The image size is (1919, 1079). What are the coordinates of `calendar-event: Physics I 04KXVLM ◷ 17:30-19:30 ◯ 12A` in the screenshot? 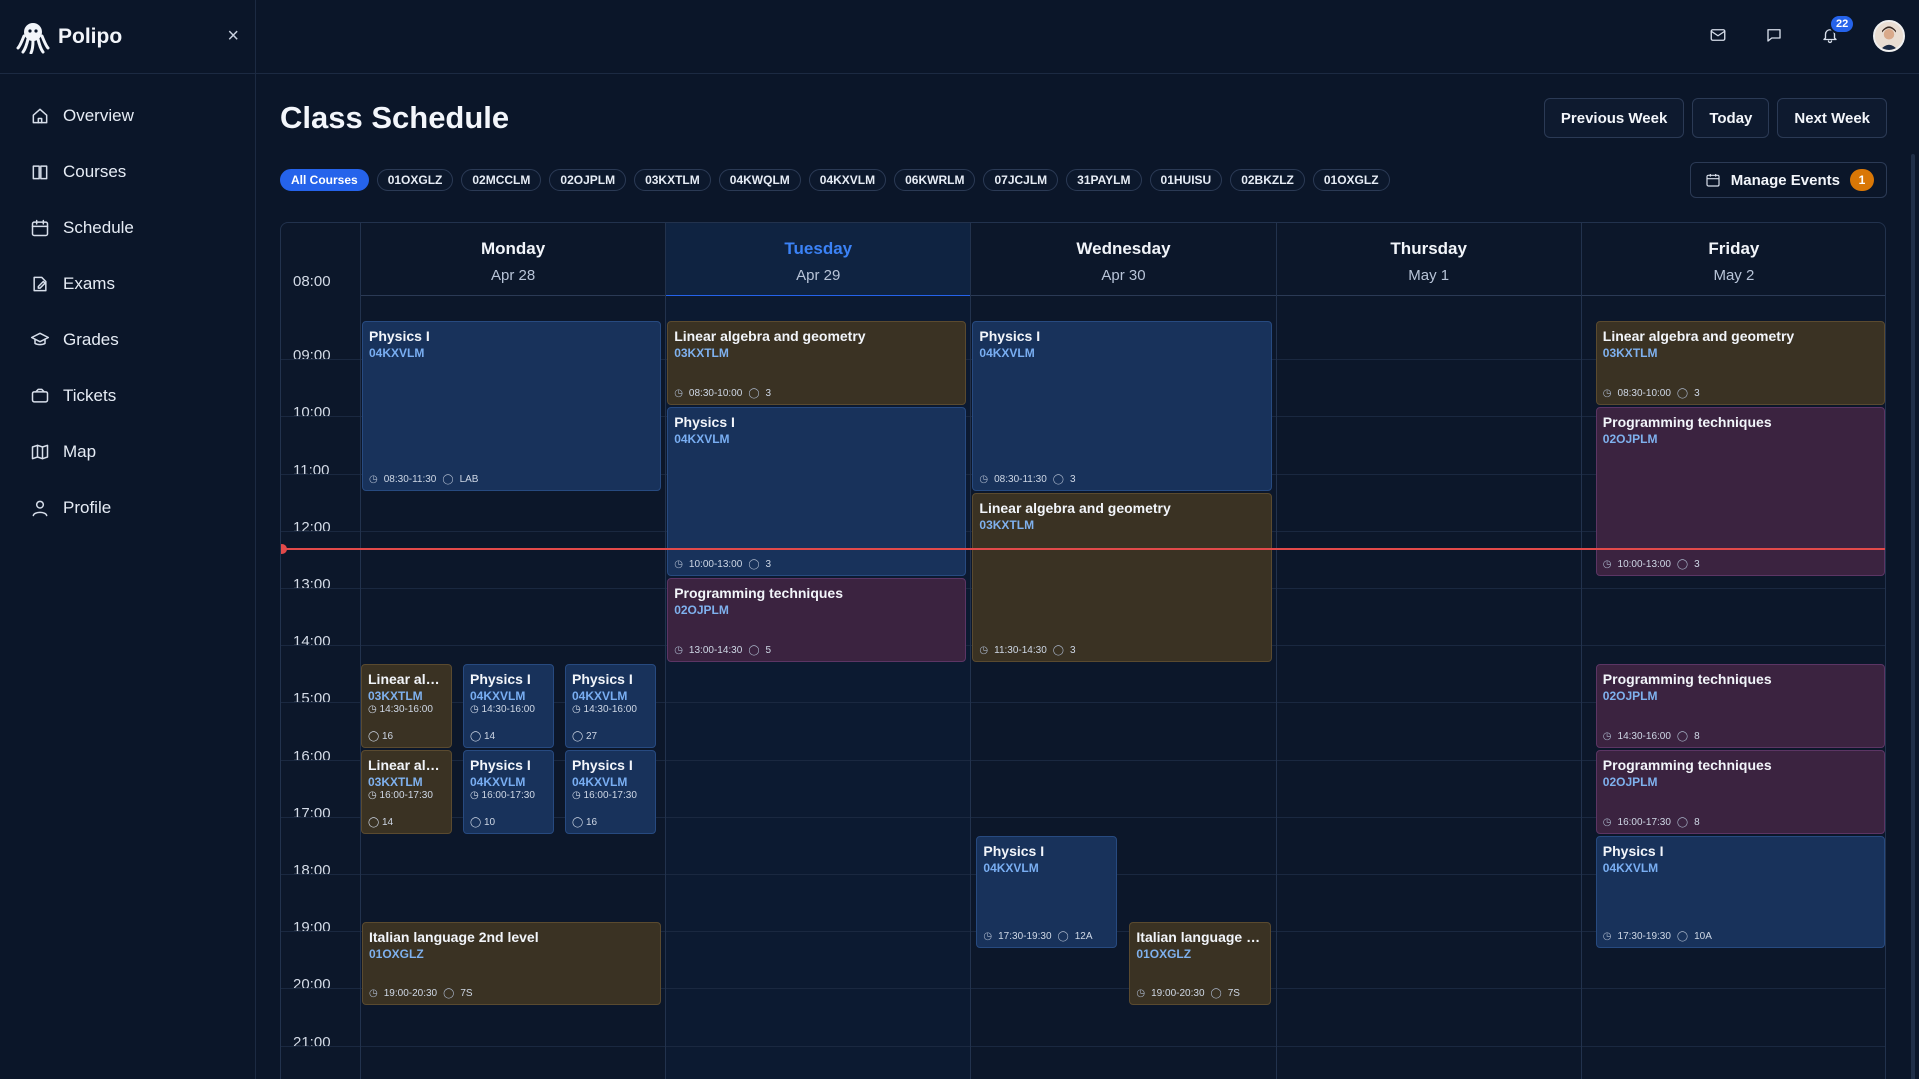 It's located at (1047, 892).